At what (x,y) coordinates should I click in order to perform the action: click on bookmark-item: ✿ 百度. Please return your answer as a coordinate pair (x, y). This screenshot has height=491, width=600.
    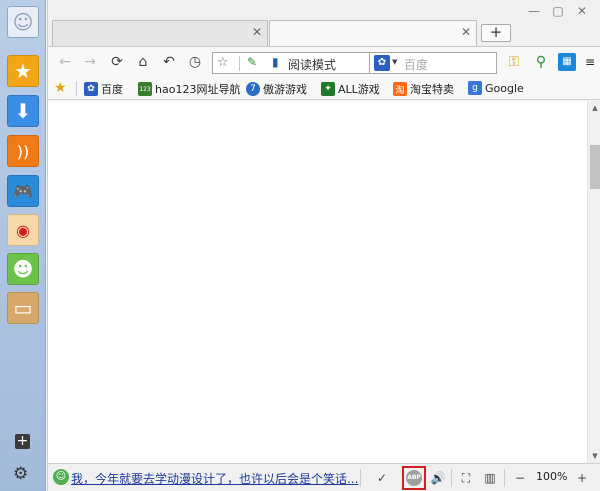
    Looking at the image, I should click on (103, 89).